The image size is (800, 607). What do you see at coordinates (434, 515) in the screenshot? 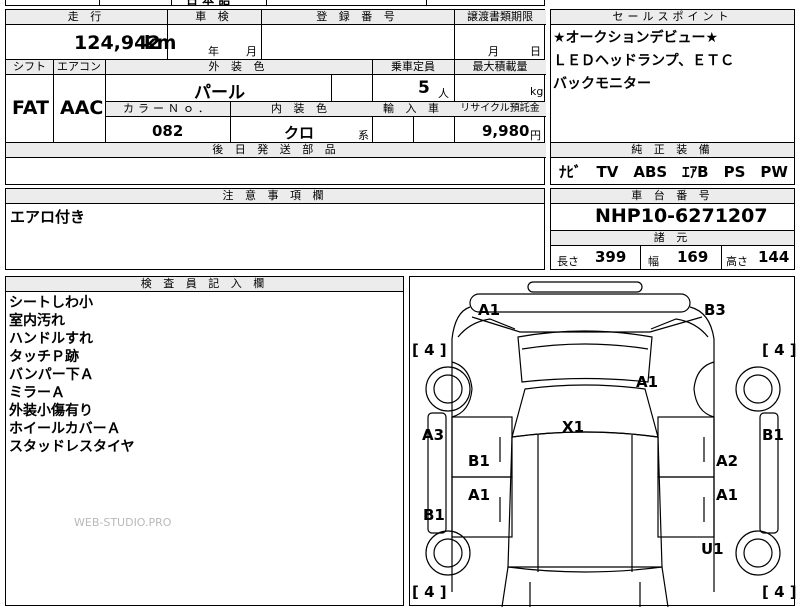
I see `damage-left-quarter: B1` at bounding box center [434, 515].